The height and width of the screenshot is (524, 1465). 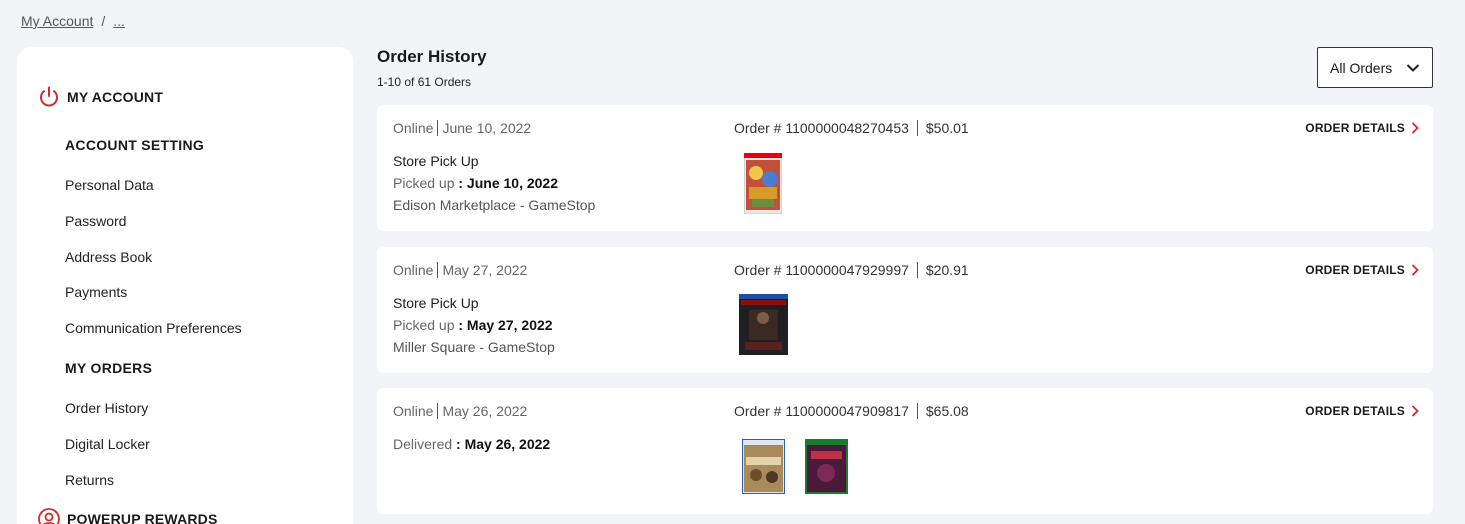 What do you see at coordinates (49, 516) in the screenshot?
I see `user-circle-icon` at bounding box center [49, 516].